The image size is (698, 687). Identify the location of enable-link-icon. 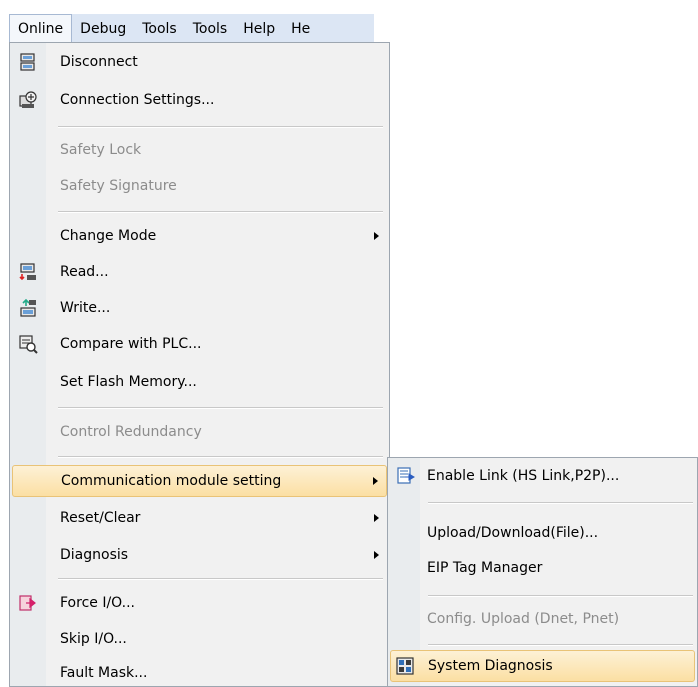
(406, 475).